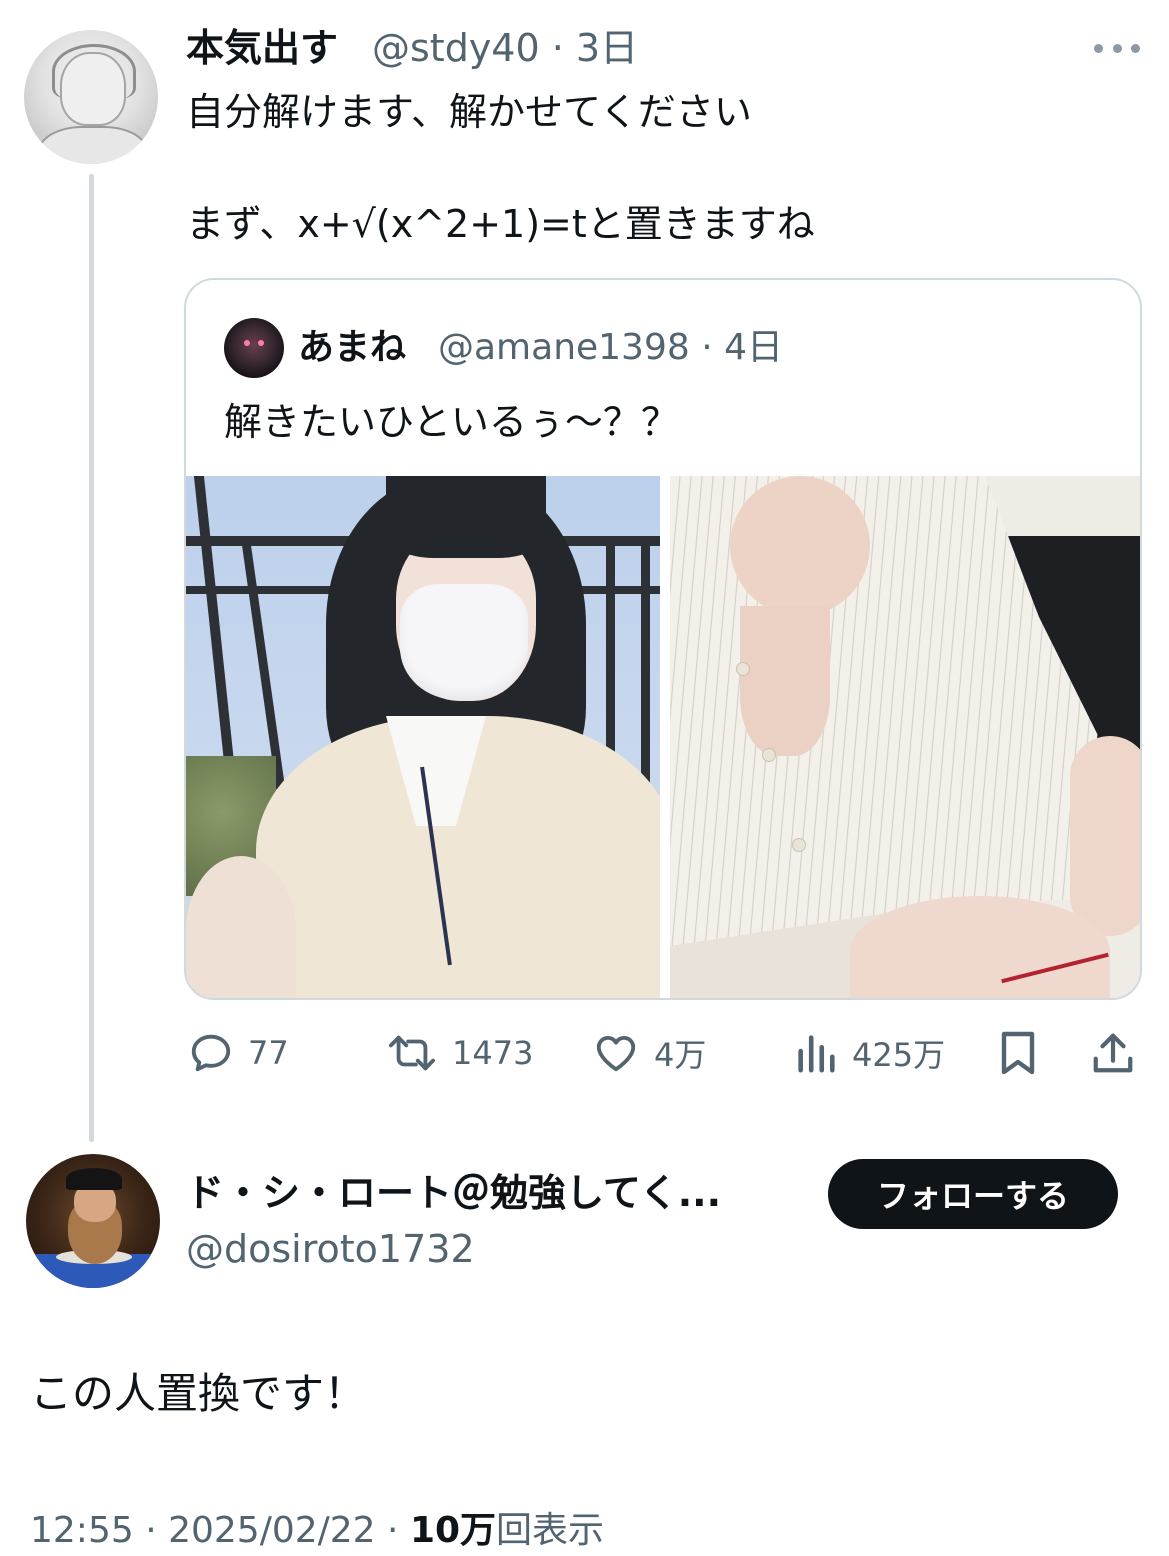 The image size is (1169, 1556). What do you see at coordinates (352, 348) in the screenshot?
I see `quoted-display-name: あまね` at bounding box center [352, 348].